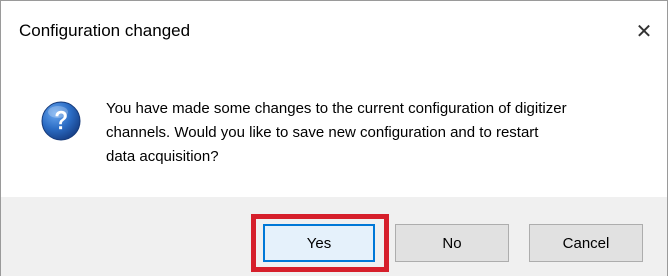 The width and height of the screenshot is (668, 276). What do you see at coordinates (452, 243) in the screenshot?
I see `no-button: No` at bounding box center [452, 243].